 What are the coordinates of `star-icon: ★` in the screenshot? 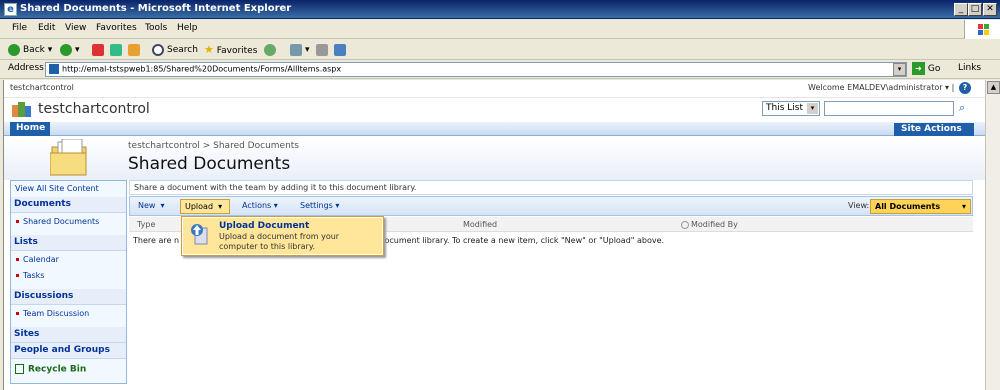 It's located at (209, 49).